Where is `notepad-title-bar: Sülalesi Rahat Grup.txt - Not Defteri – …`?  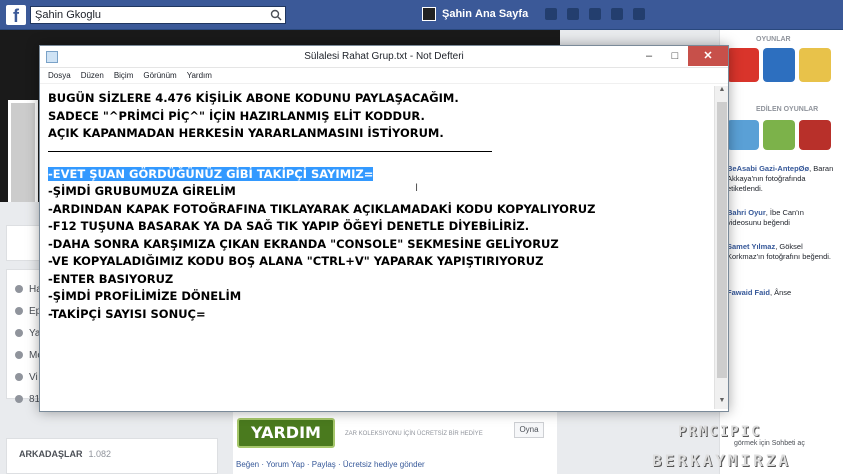
notepad-title-bar: Sülalesi Rahat Grup.txt - Not Defteri – … is located at coordinates (384, 57).